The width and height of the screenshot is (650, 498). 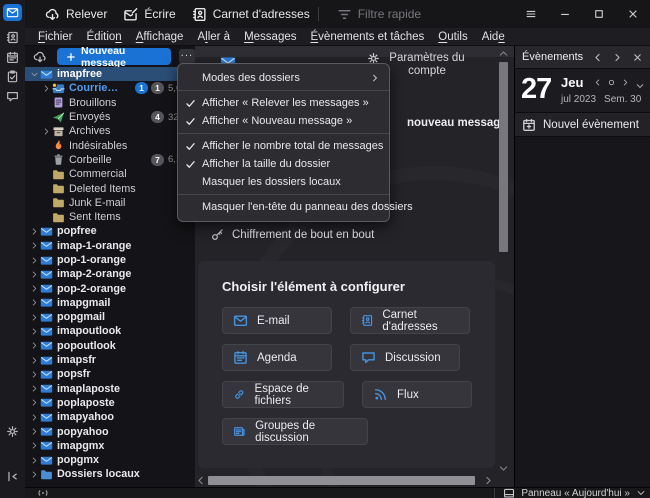 I want to click on menu-item-afficher-relever-les-messages-: Afficher « Relever les messages », so click(x=283, y=103).